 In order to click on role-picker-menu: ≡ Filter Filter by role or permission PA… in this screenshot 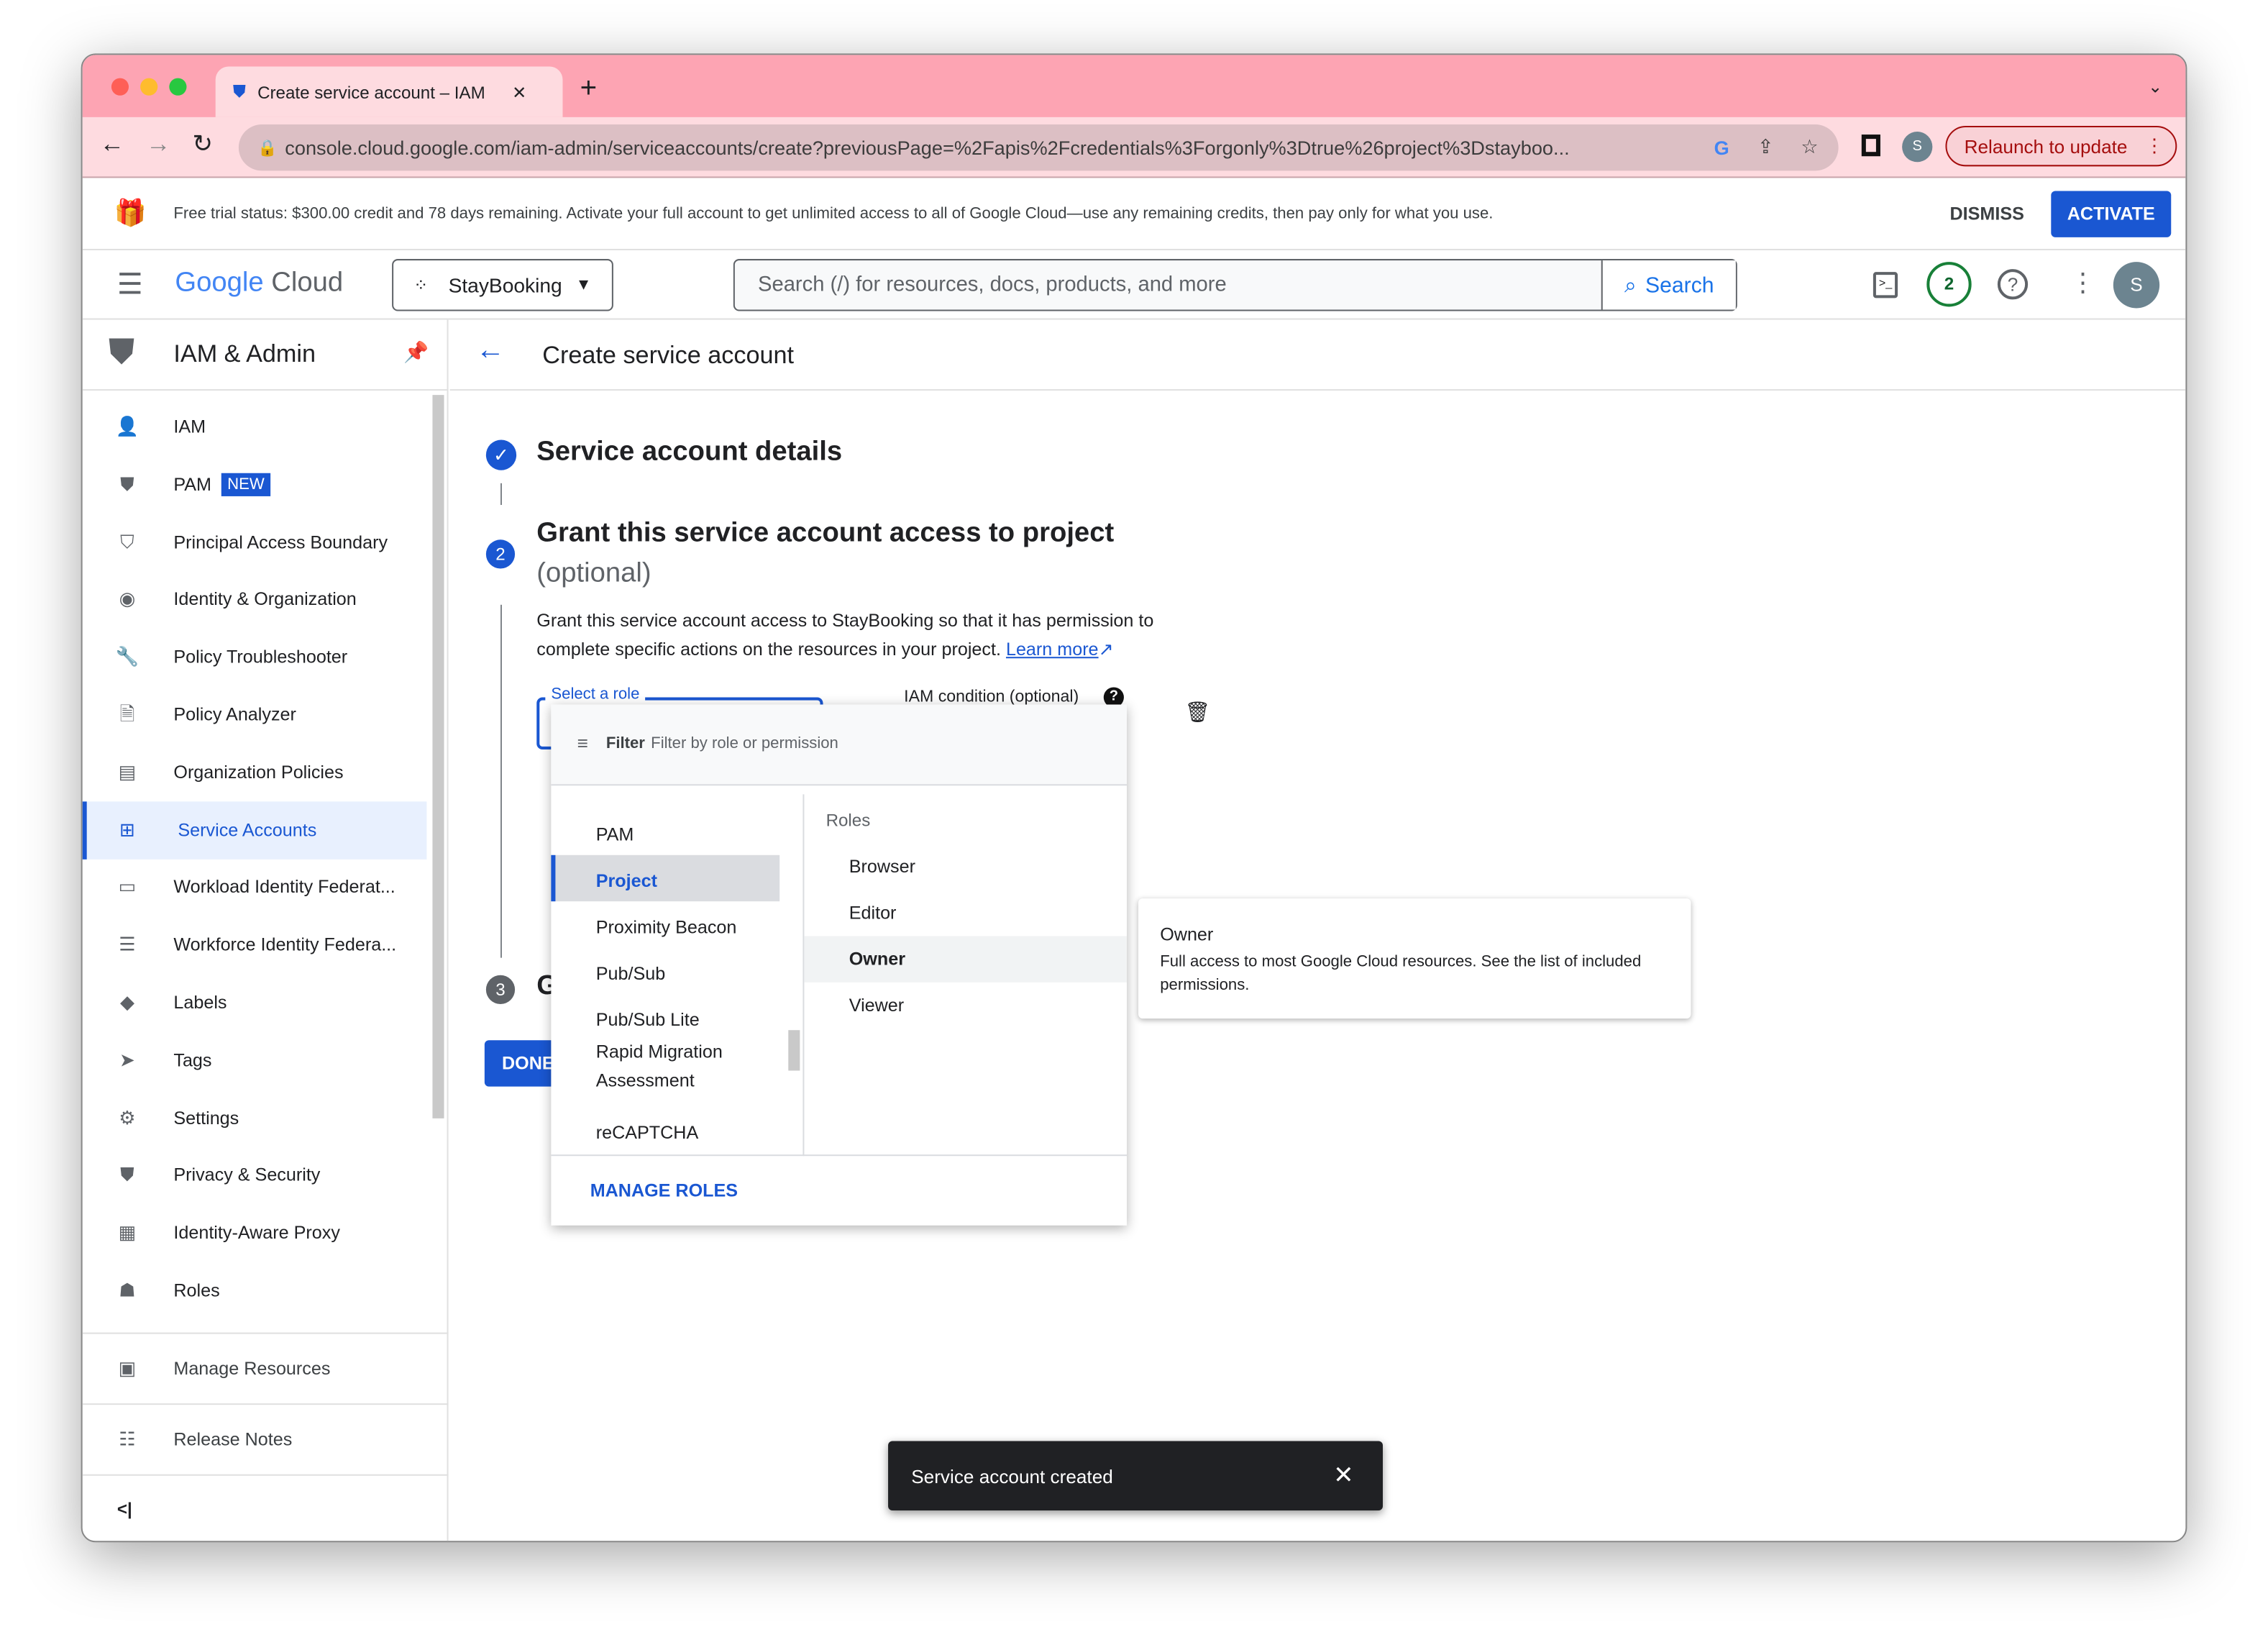, I will do `click(839, 965)`.